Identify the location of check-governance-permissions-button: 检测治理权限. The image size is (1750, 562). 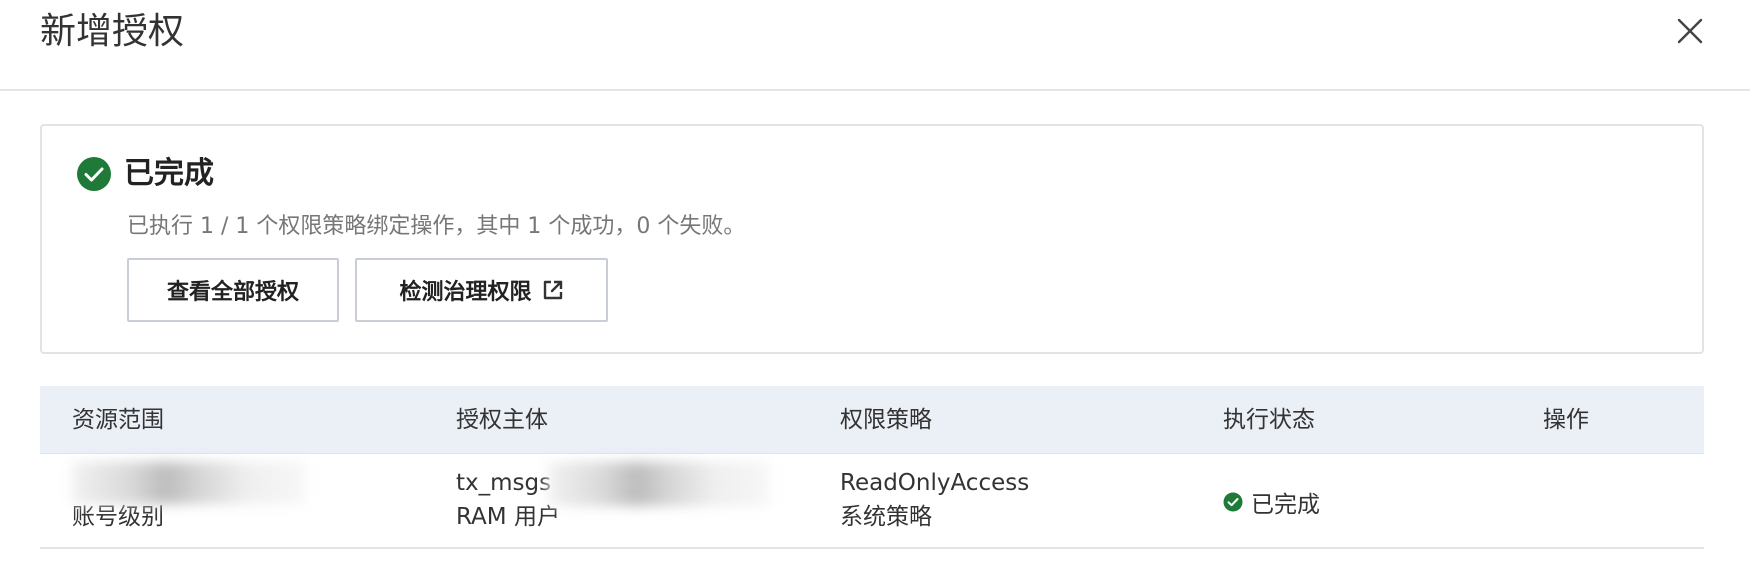
(481, 290).